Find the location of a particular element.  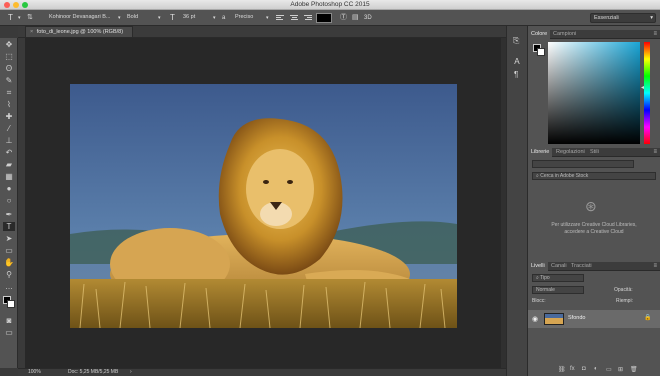

tab-regolazioni: Regolazioni is located at coordinates (570, 152).